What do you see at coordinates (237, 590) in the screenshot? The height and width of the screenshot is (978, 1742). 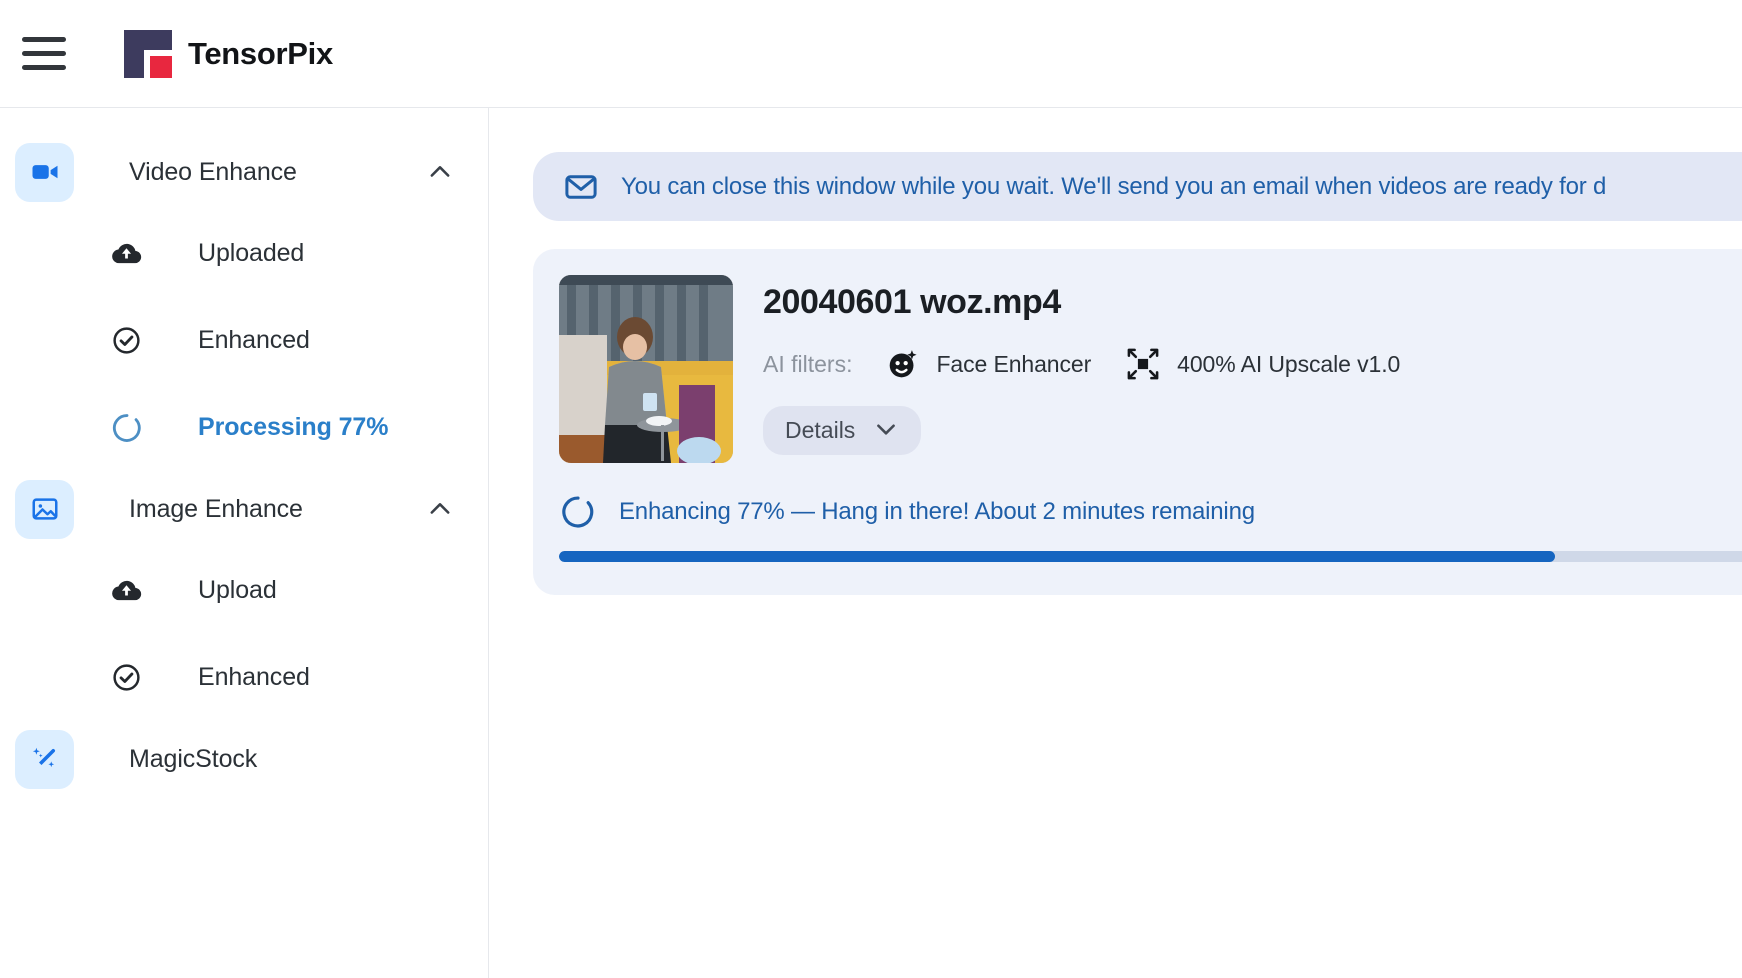 I see `sidebar-item-label: Upload` at bounding box center [237, 590].